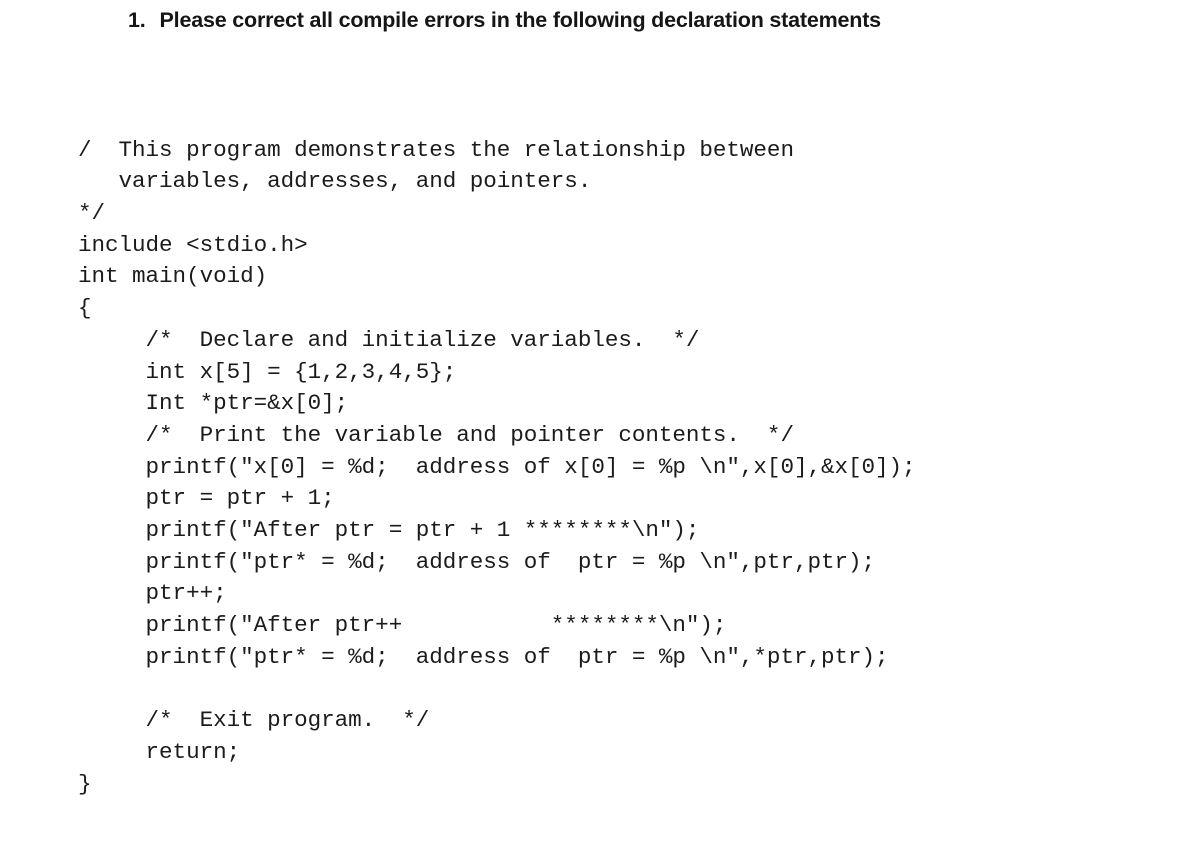  I want to click on code-line: int main(void), so click(173, 276).